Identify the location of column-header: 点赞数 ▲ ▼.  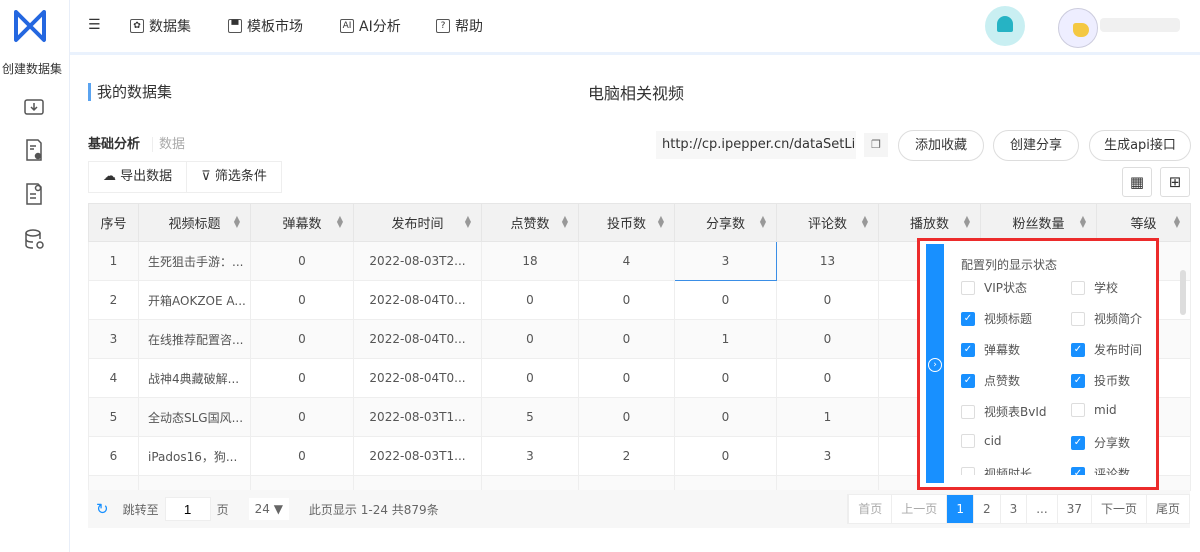
(530, 222).